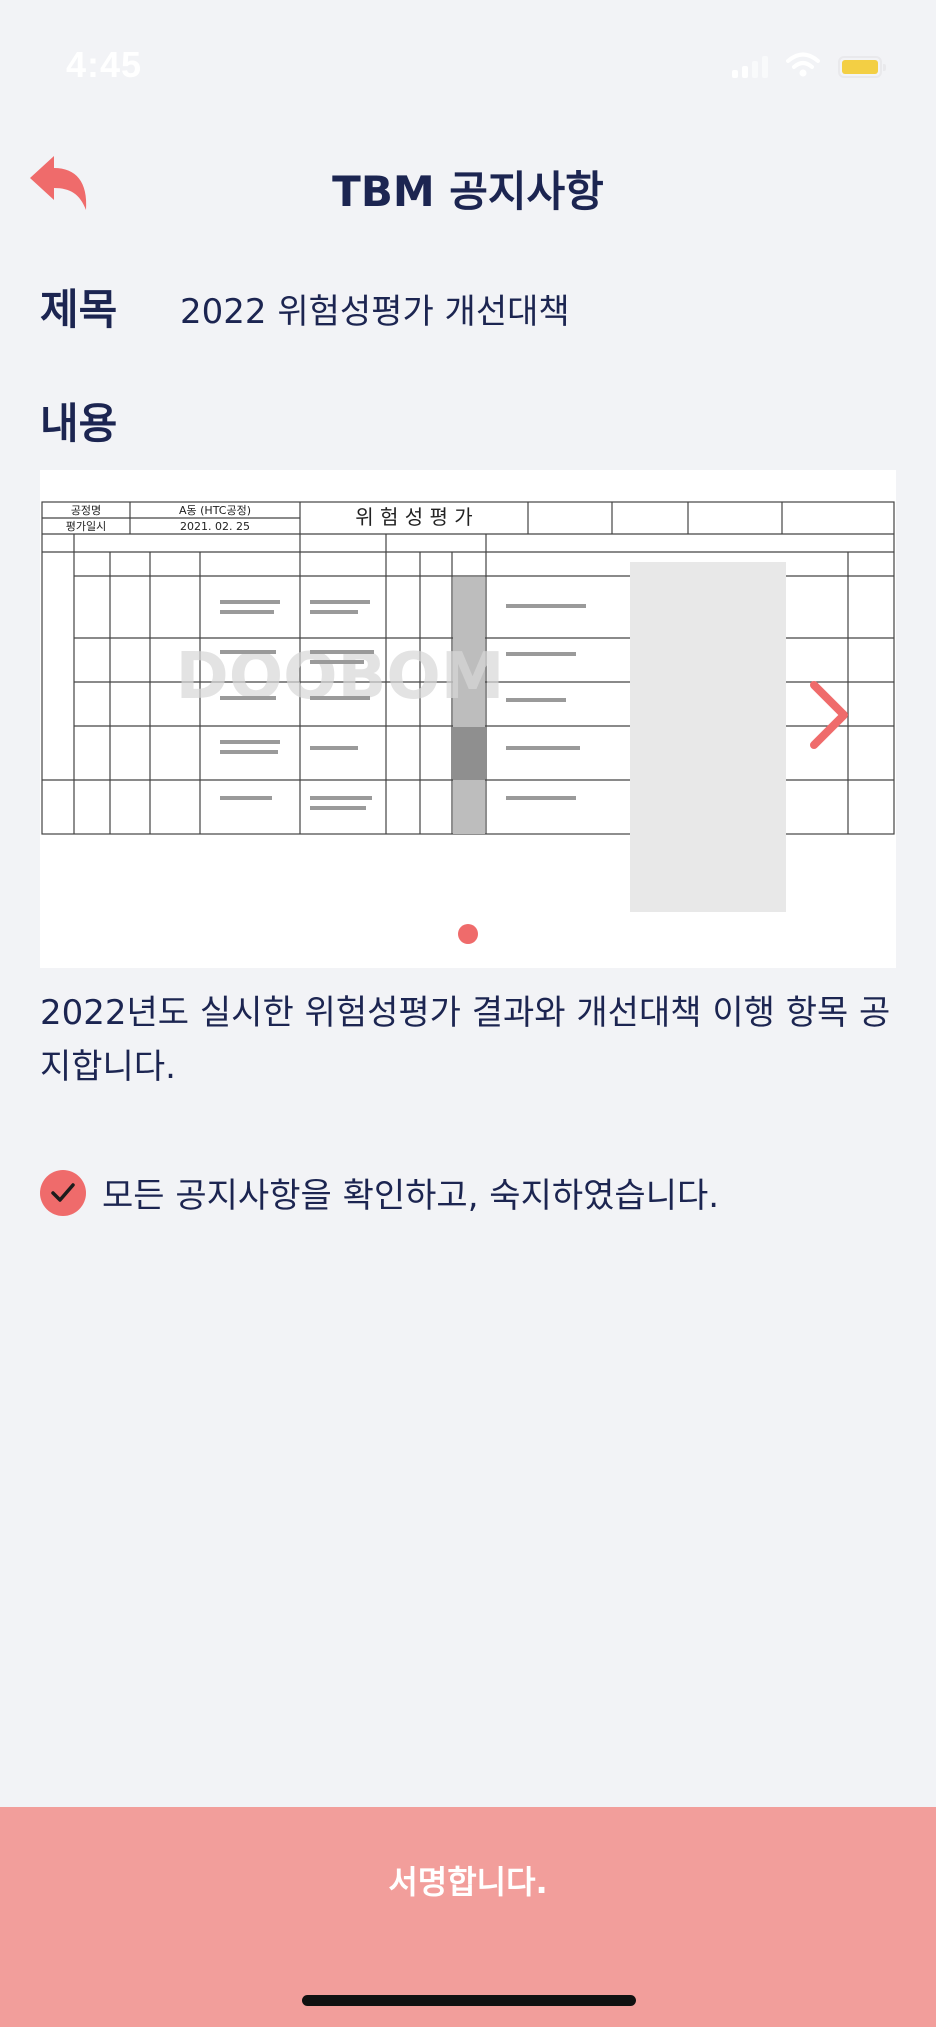 The height and width of the screenshot is (2027, 936). I want to click on status-time: 4:45, so click(104, 64).